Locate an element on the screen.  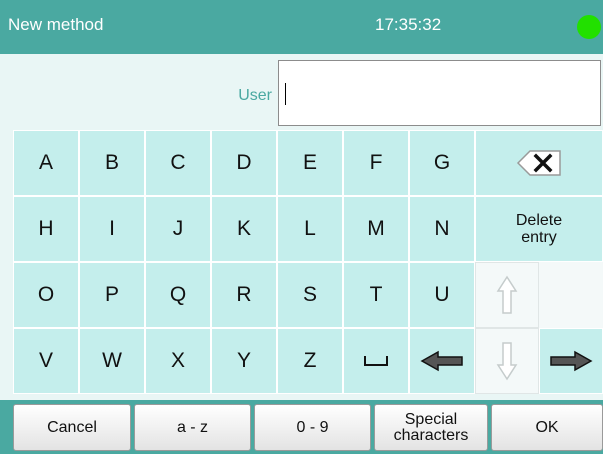
window-title: New method is located at coordinates (56, 24).